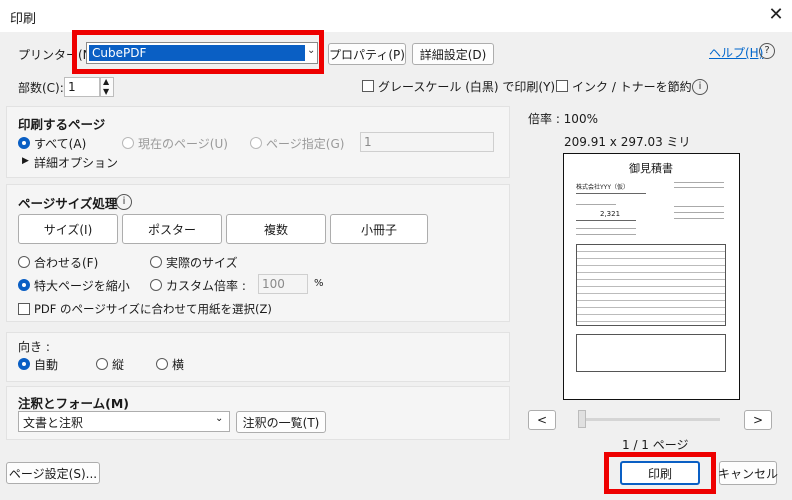  What do you see at coordinates (467, 87) in the screenshot?
I see `grayscale-label: グレースケール (白黒) で印刷(Y)` at bounding box center [467, 87].